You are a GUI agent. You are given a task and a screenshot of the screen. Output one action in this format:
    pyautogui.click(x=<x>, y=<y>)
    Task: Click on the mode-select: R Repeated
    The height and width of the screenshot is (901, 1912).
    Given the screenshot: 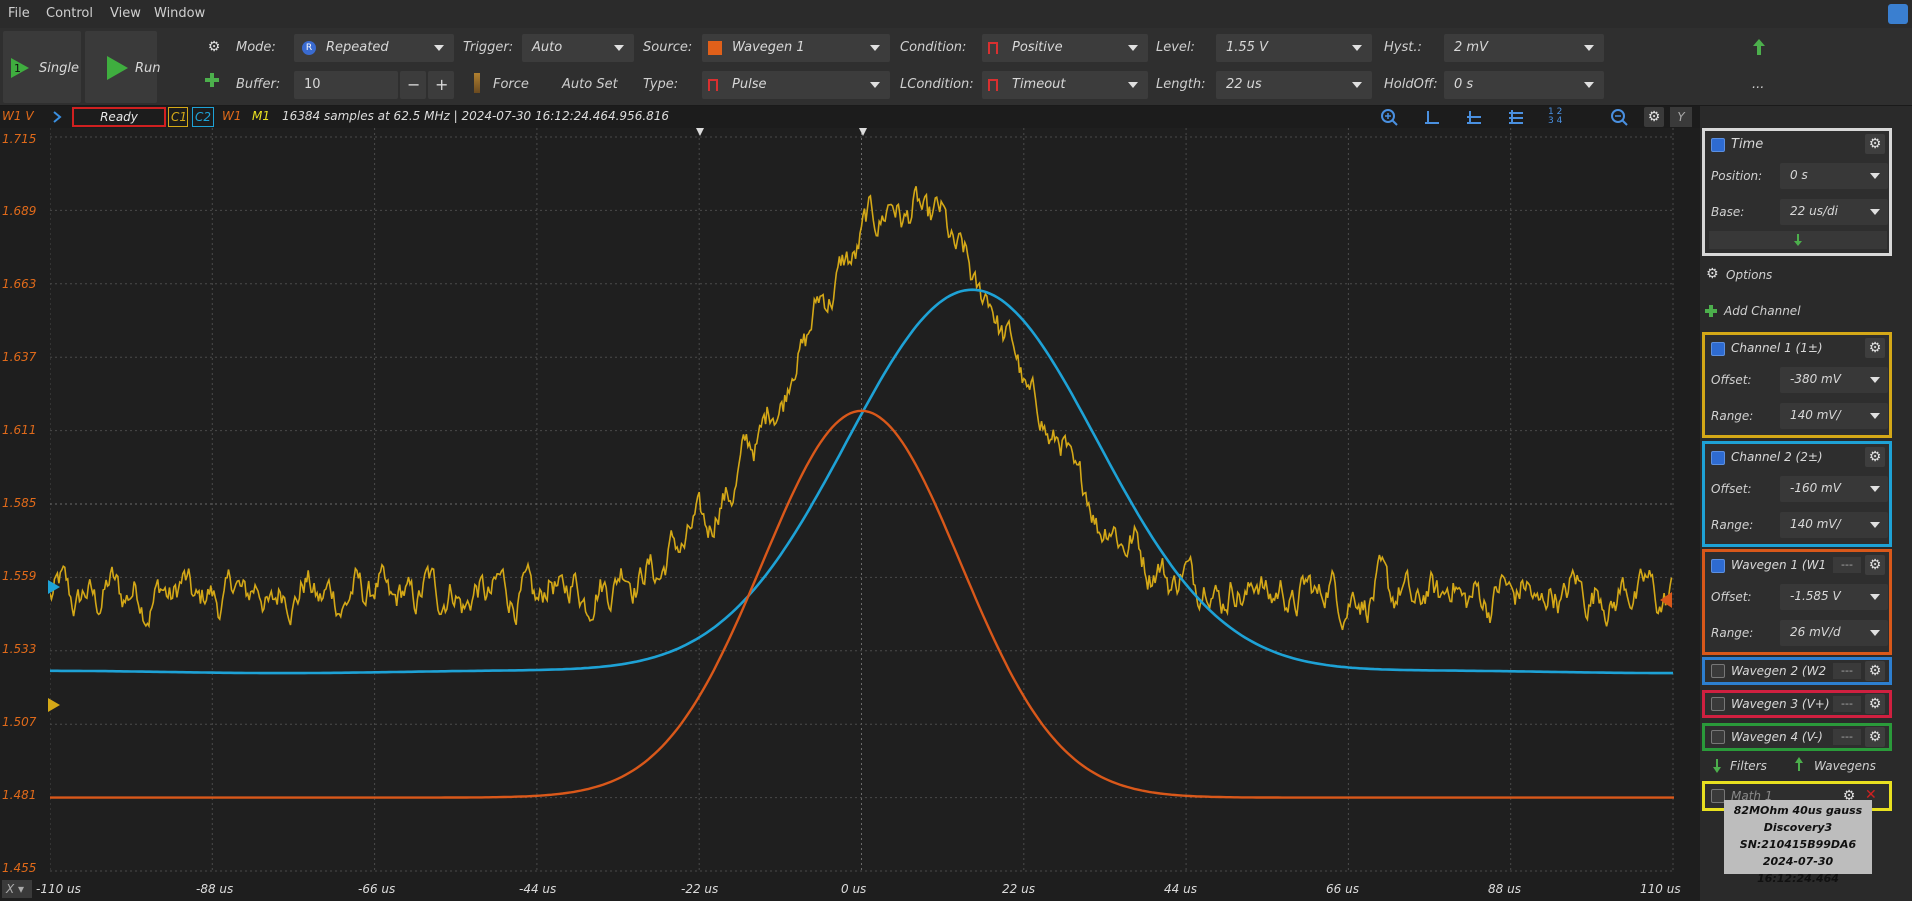 What is the action you would take?
    pyautogui.click(x=374, y=48)
    